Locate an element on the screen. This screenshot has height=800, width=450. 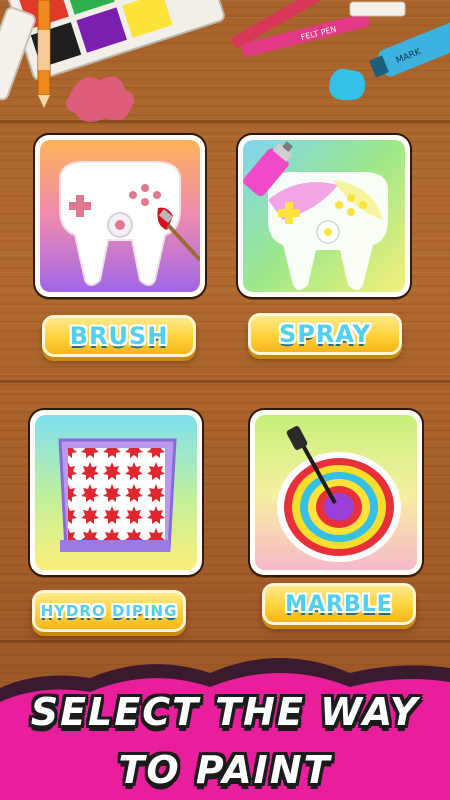
brush-mode-card is located at coordinates (120, 216).